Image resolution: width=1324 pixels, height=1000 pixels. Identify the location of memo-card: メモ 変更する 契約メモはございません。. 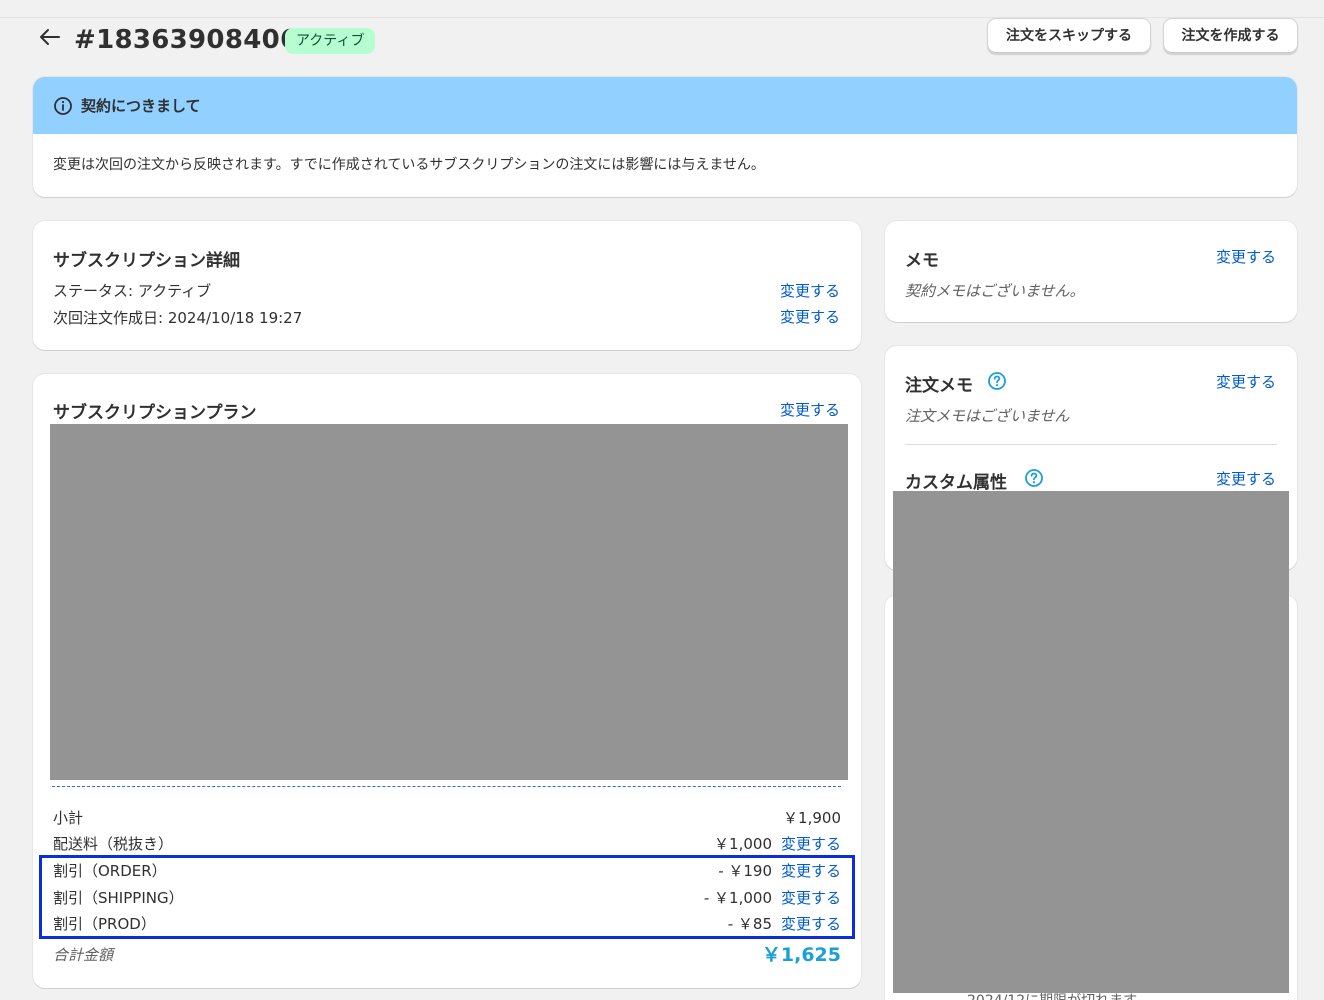
(1091, 271).